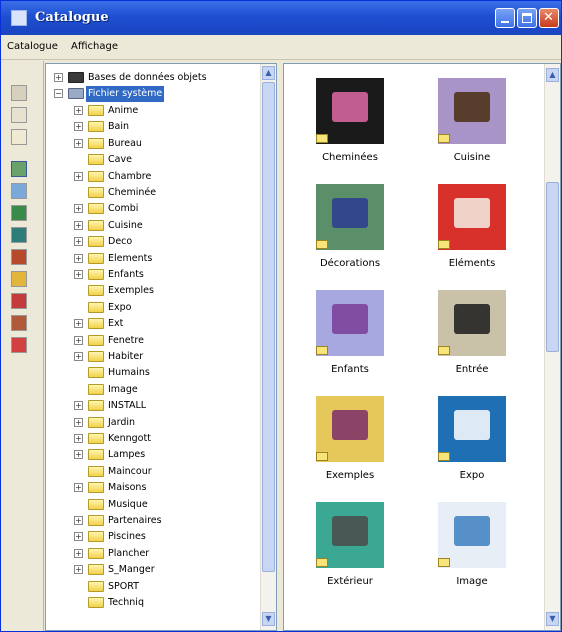  What do you see at coordinates (152, 177) in the screenshot?
I see `tree-item-chambre: + Chambre` at bounding box center [152, 177].